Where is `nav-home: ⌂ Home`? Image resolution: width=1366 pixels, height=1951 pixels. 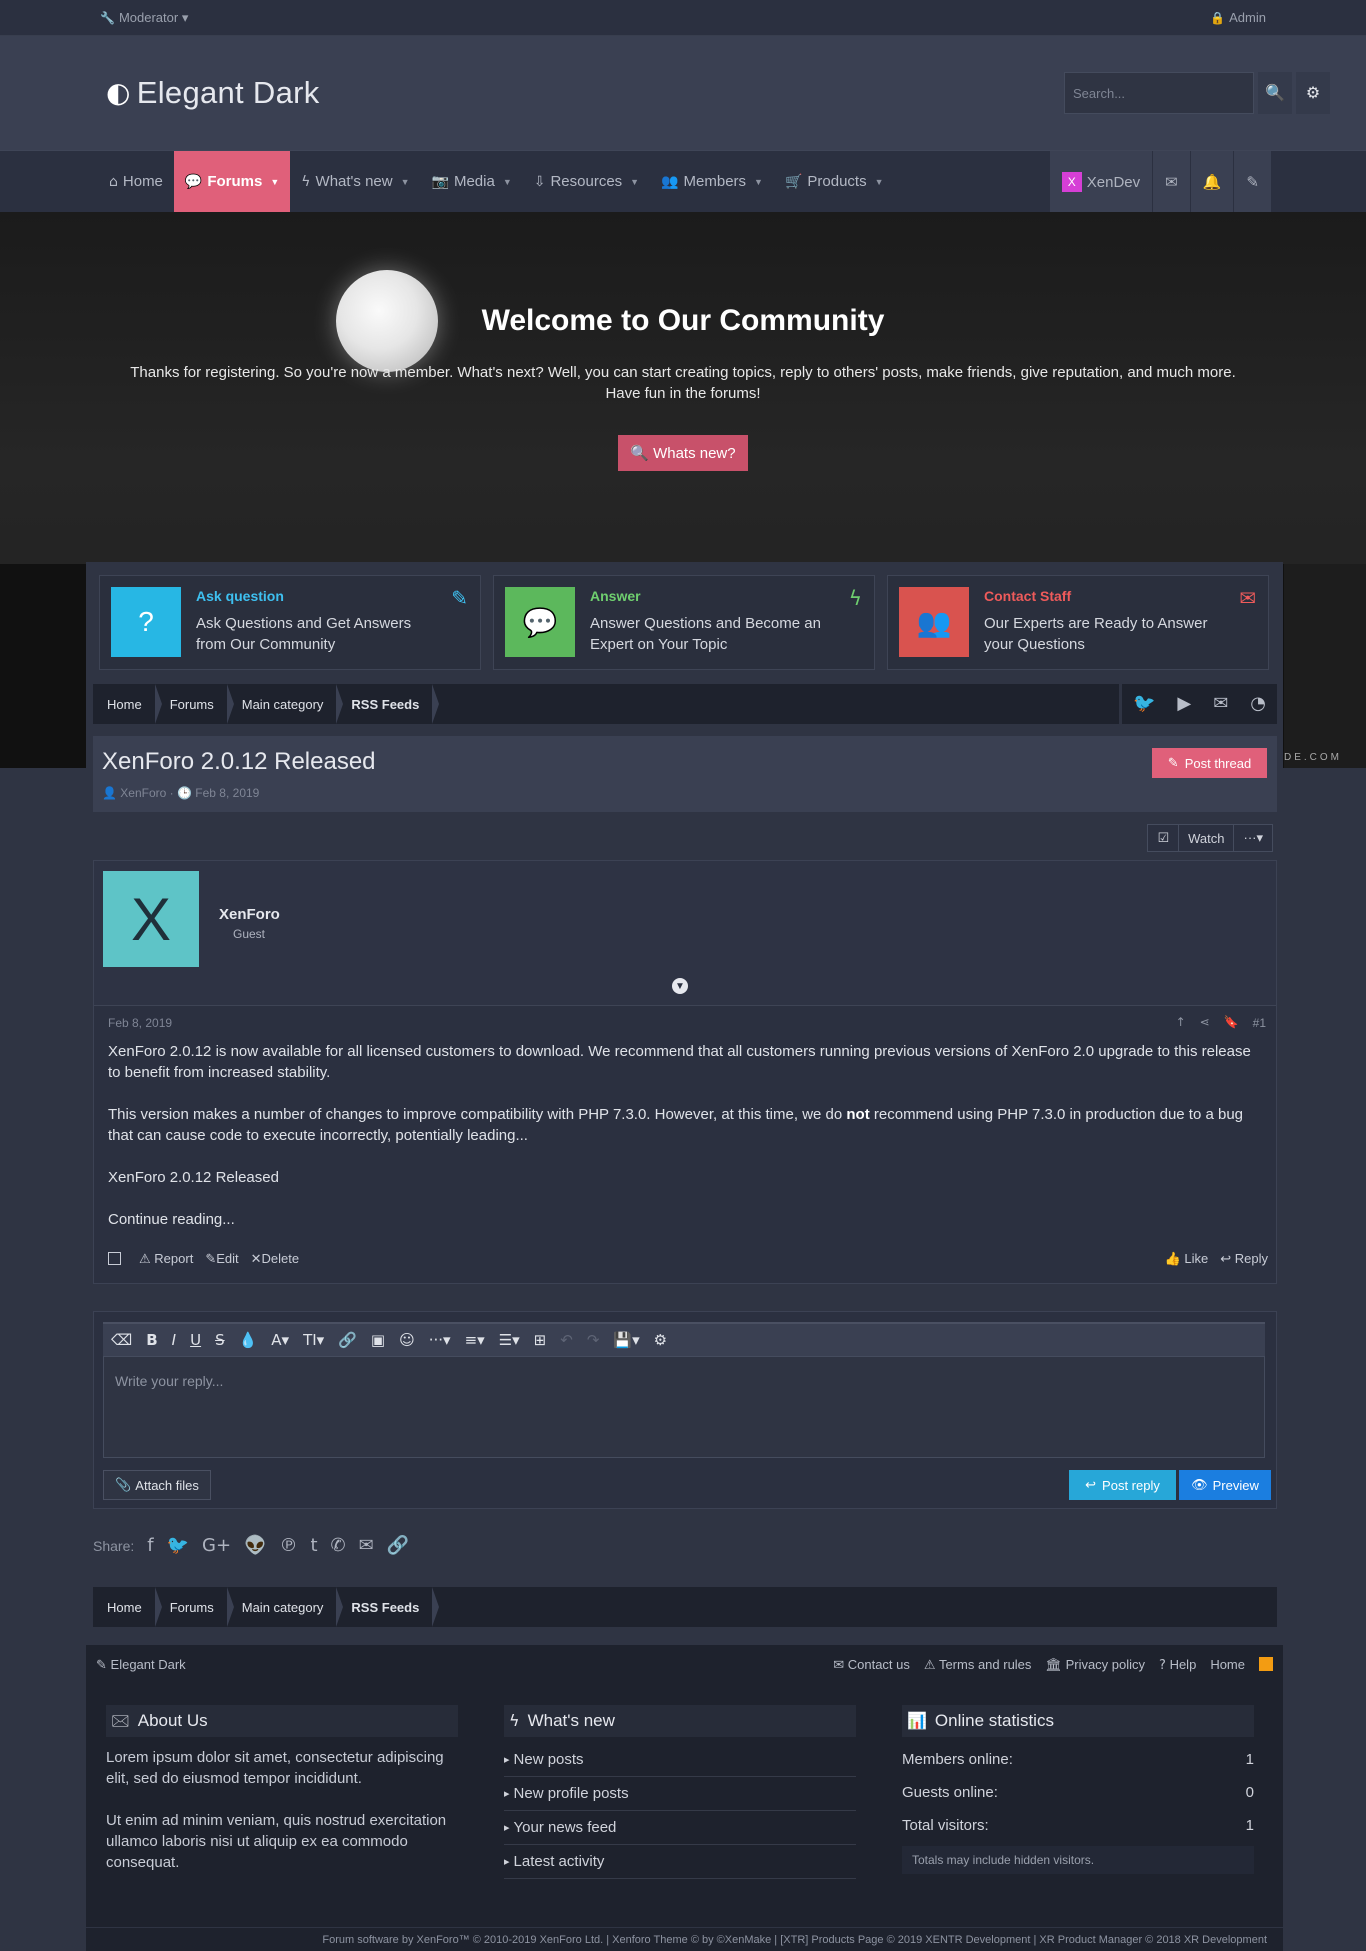
nav-home: ⌂ Home is located at coordinates (136, 181).